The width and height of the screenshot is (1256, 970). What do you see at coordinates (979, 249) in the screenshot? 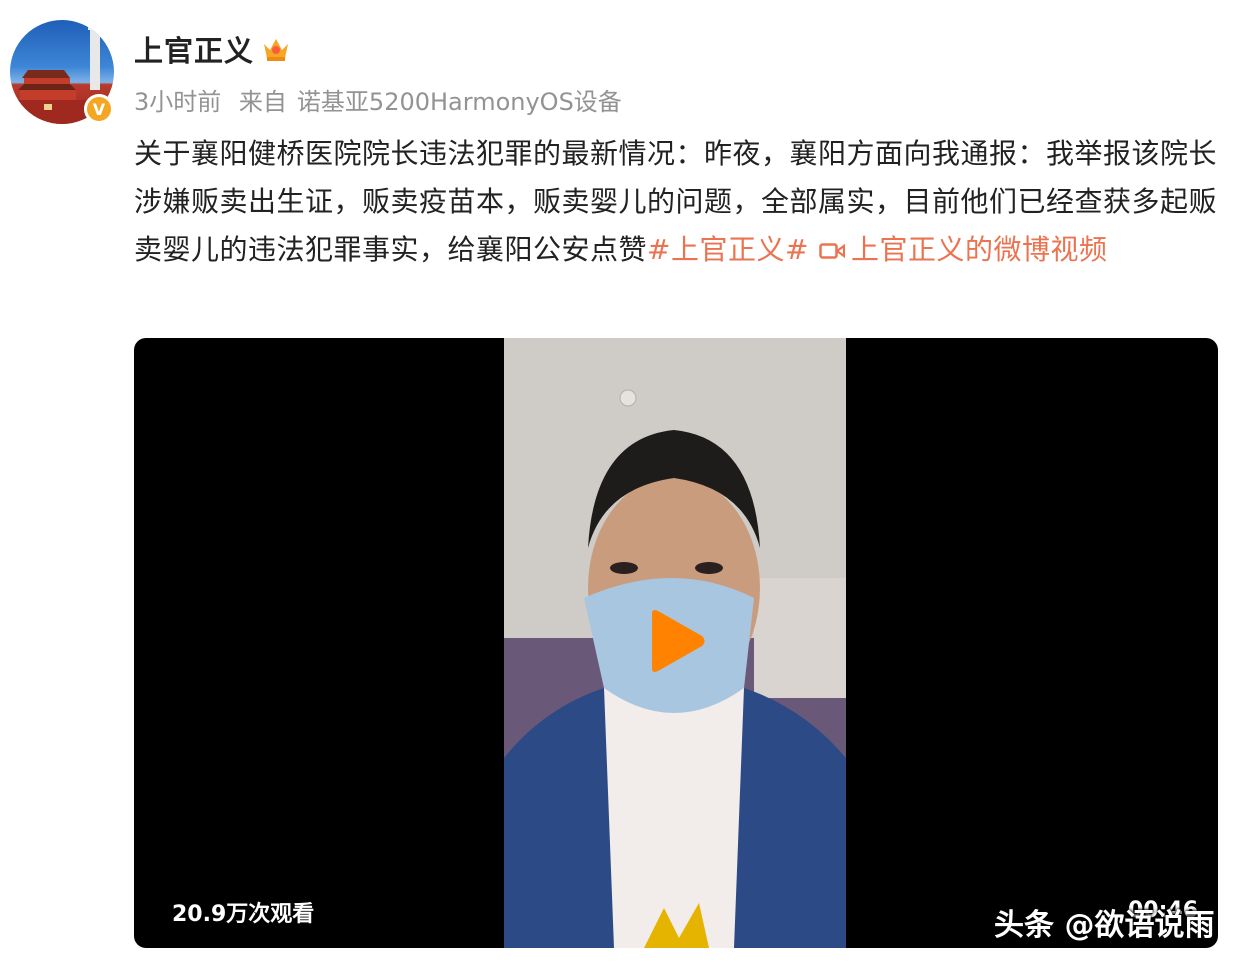
I see `video-link: 上官正义的微博视频` at bounding box center [979, 249].